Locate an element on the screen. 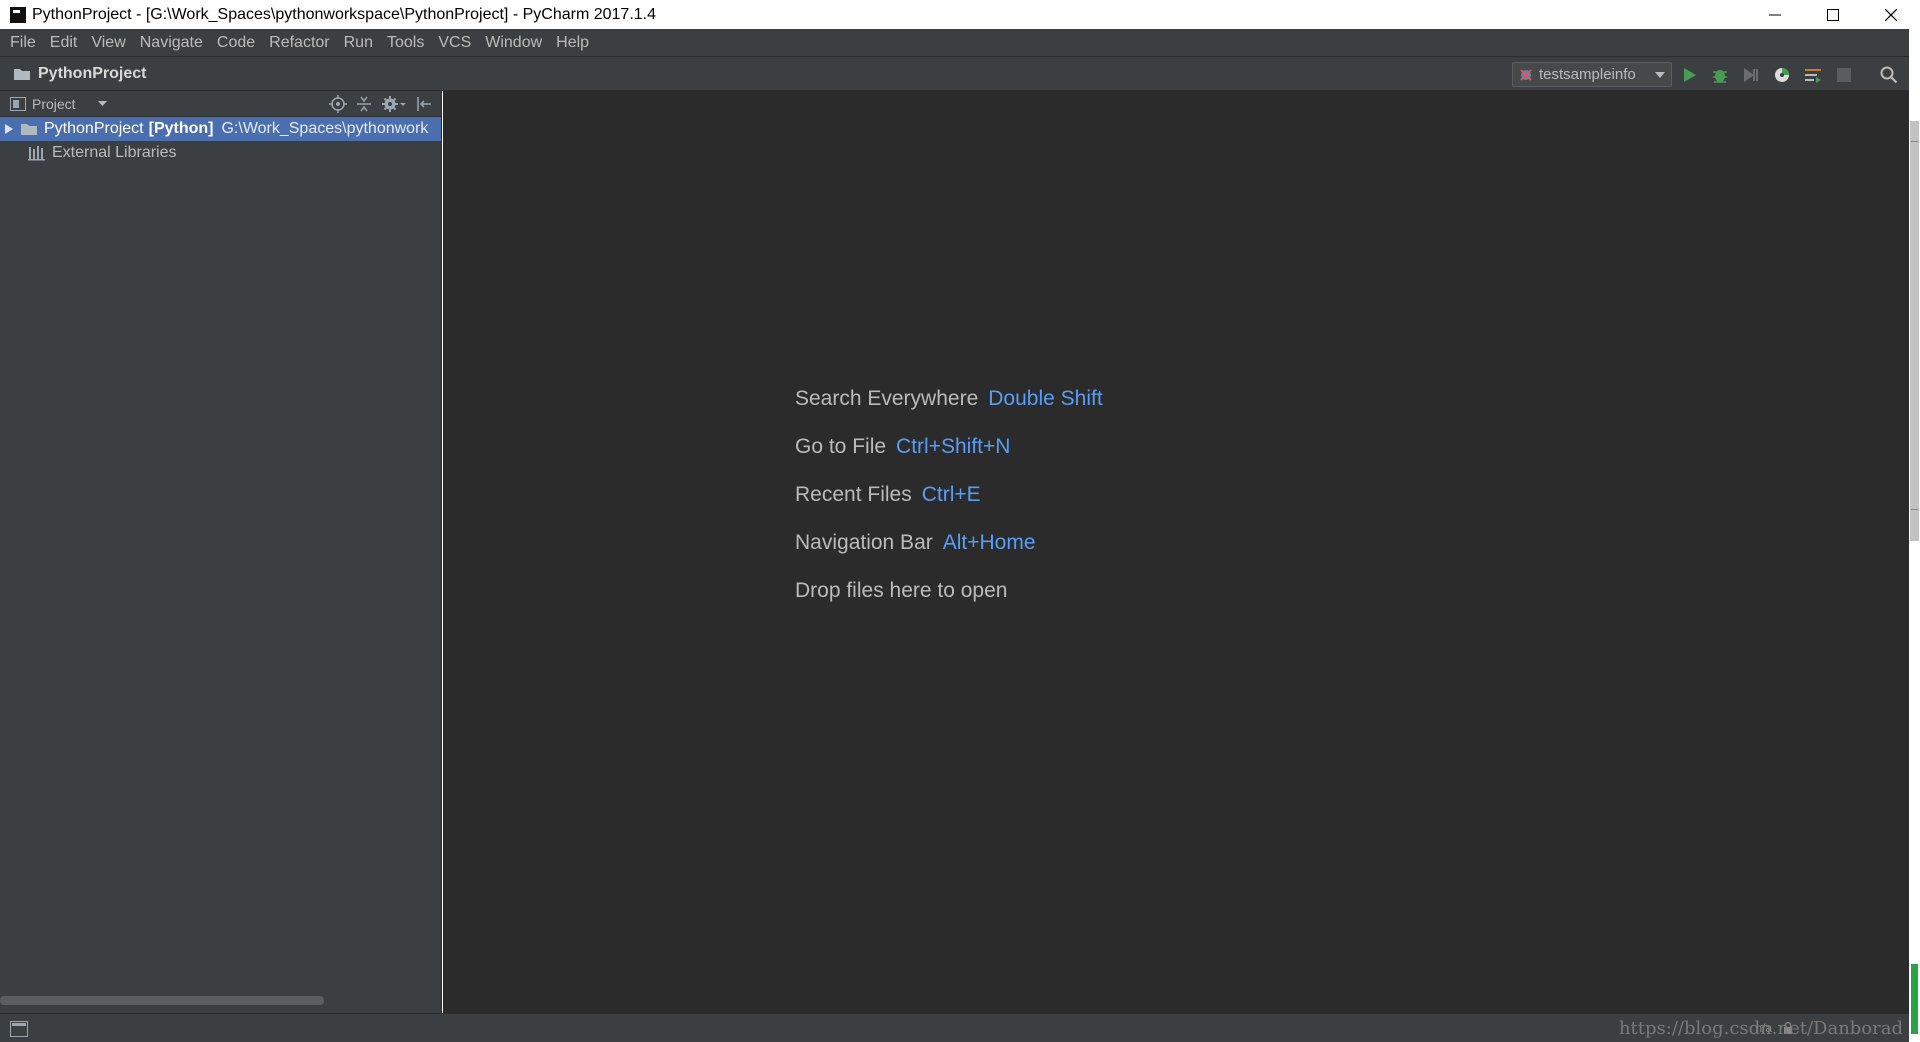  profile-button is located at coordinates (1782, 75).